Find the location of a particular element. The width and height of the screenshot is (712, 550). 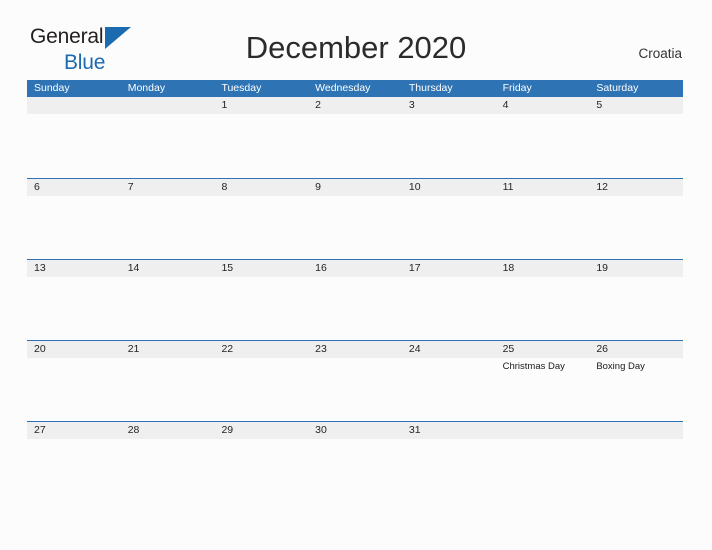

day-events: Christmas Day is located at coordinates (543, 365).